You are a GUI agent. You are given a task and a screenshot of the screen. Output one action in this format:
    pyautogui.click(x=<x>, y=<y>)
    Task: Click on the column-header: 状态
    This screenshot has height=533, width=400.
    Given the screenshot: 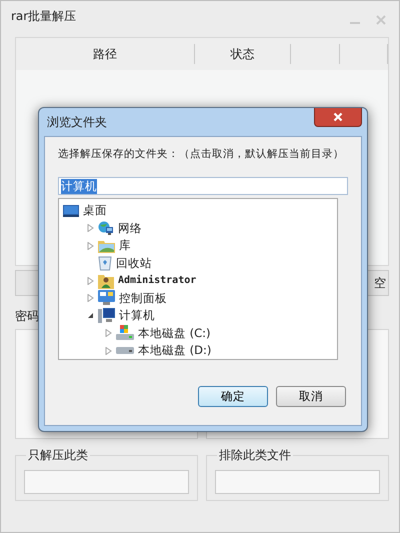 What is the action you would take?
    pyautogui.click(x=243, y=54)
    